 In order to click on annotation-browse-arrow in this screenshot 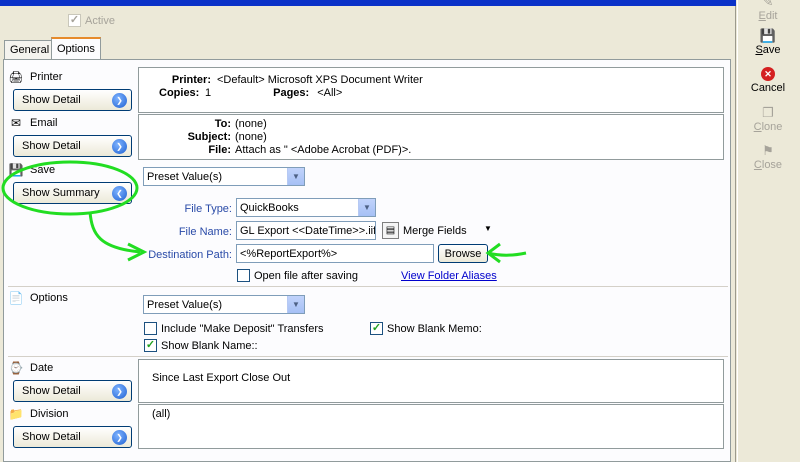, I will do `click(507, 254)`.